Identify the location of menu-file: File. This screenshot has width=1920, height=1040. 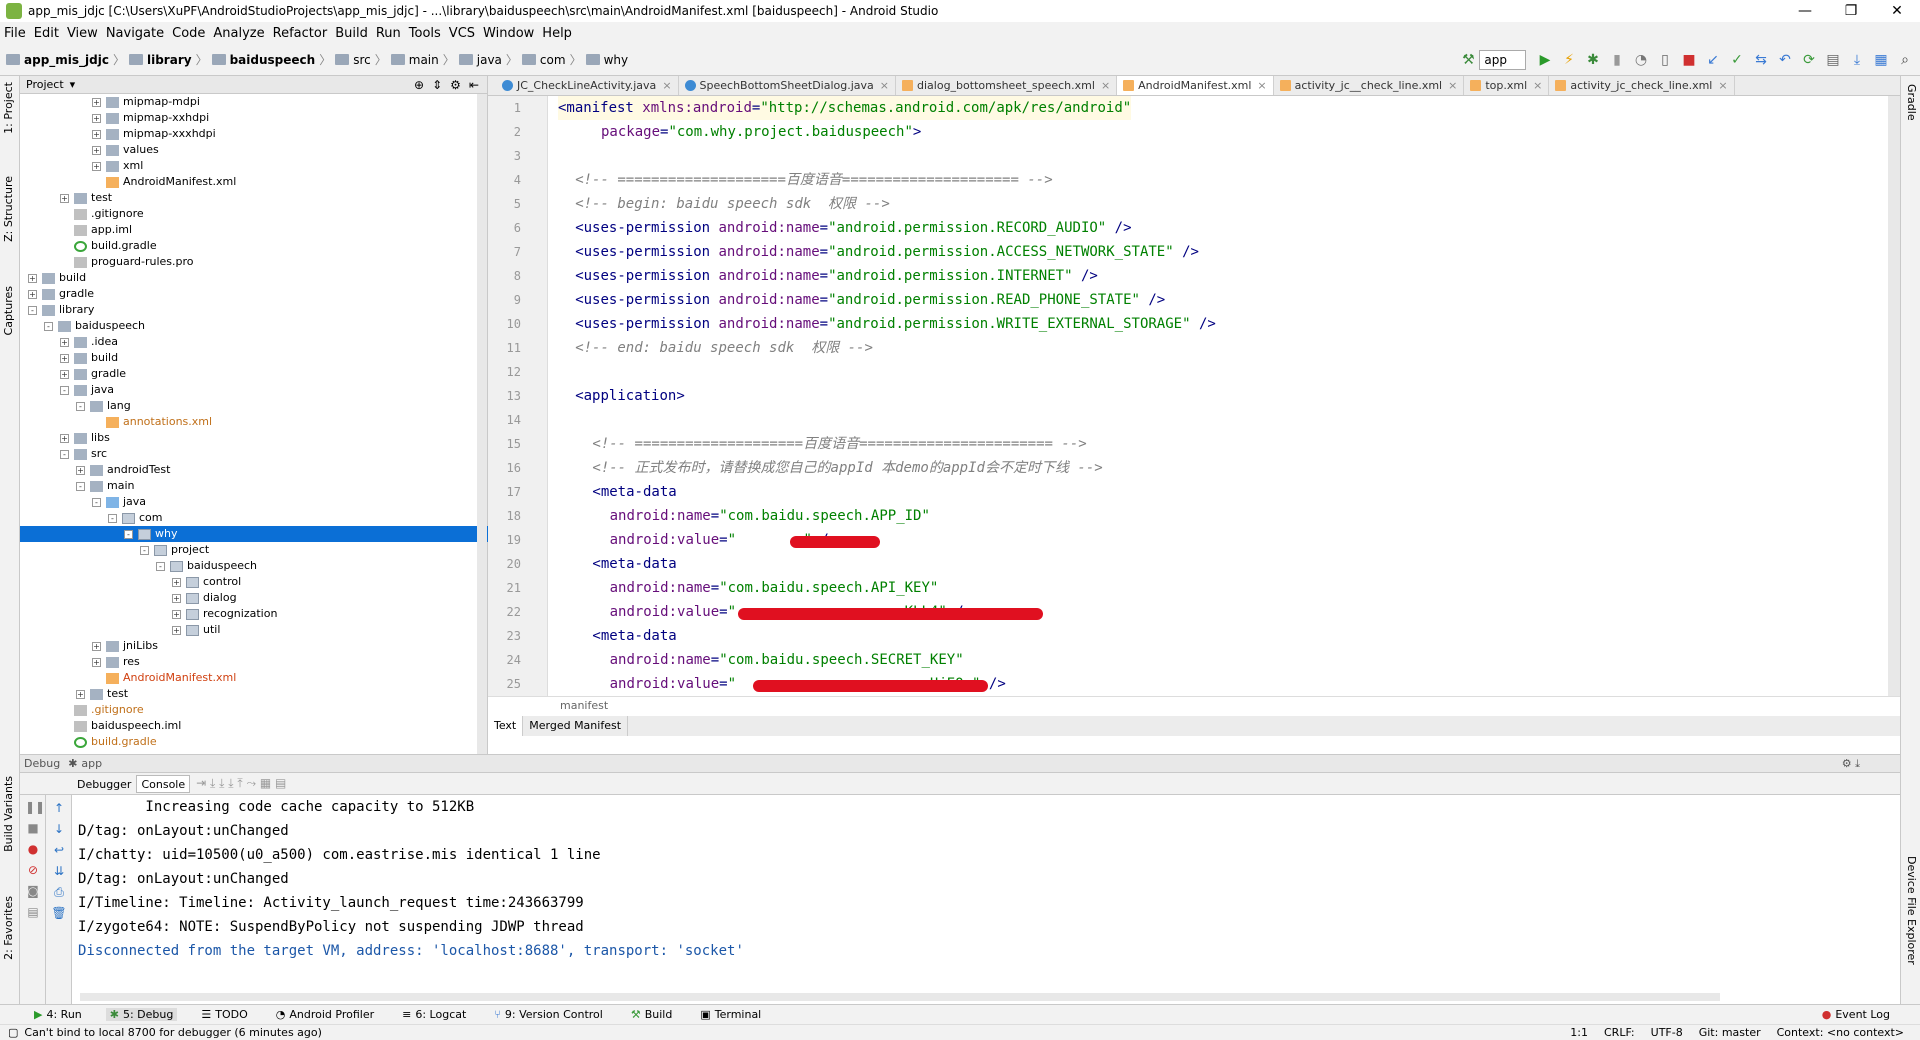
(15, 33).